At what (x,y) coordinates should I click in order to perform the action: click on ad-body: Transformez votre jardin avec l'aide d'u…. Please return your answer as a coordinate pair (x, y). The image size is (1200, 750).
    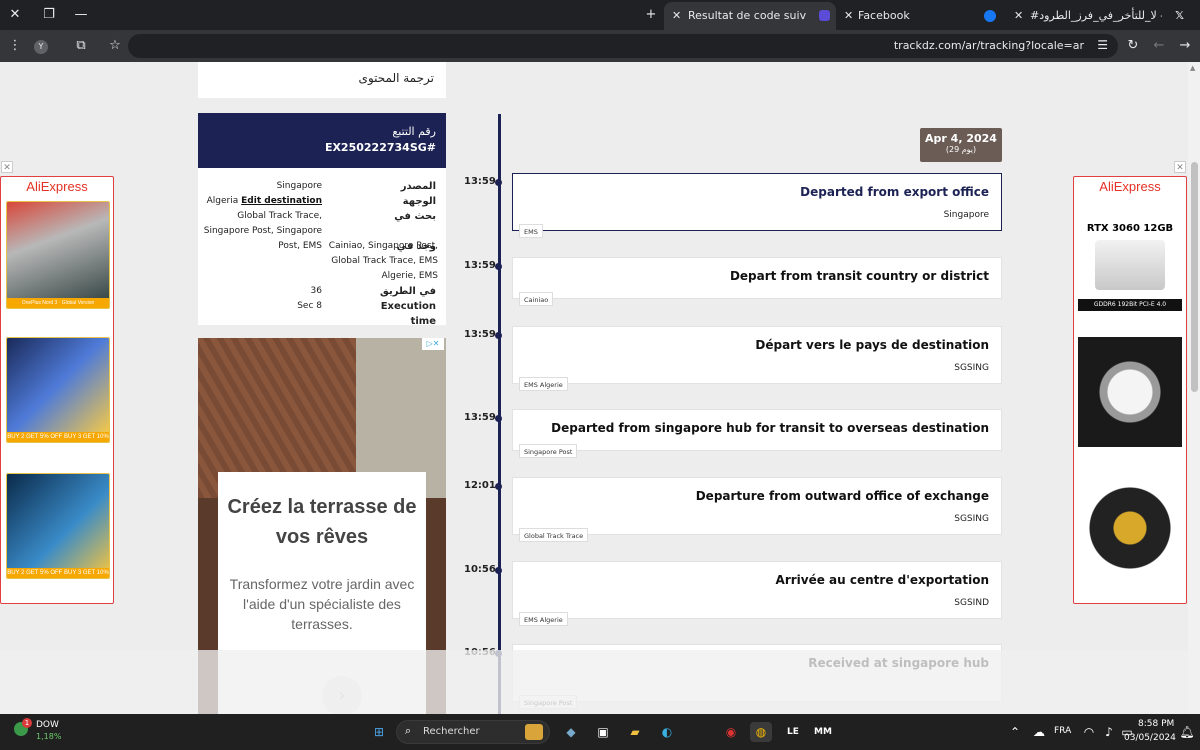
    Looking at the image, I should click on (322, 604).